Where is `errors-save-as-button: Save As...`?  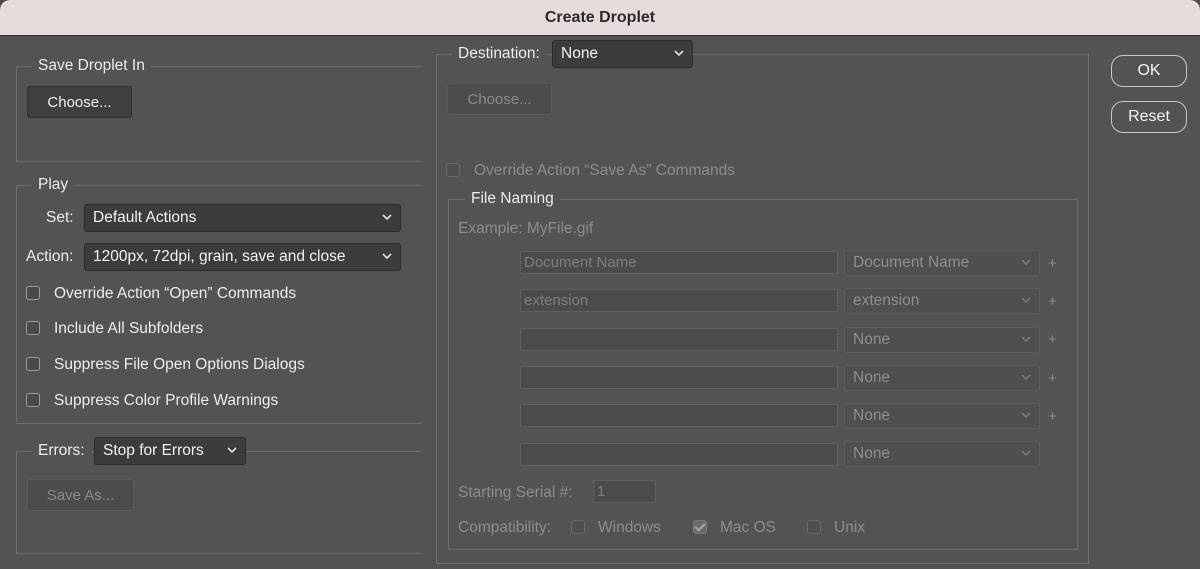
errors-save-as-button: Save As... is located at coordinates (80, 495).